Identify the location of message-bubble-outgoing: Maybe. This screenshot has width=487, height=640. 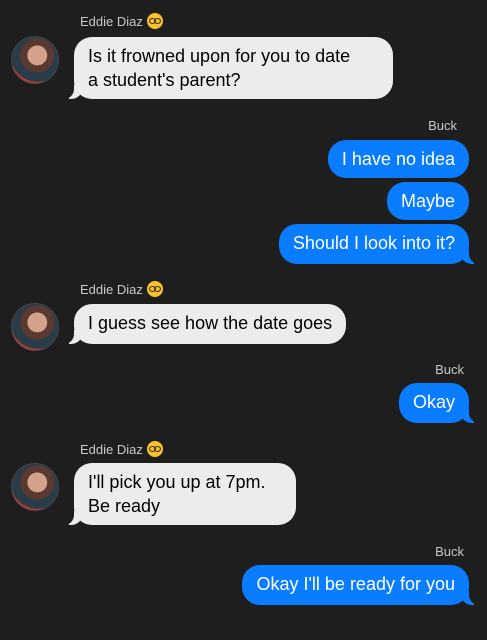
(427, 201).